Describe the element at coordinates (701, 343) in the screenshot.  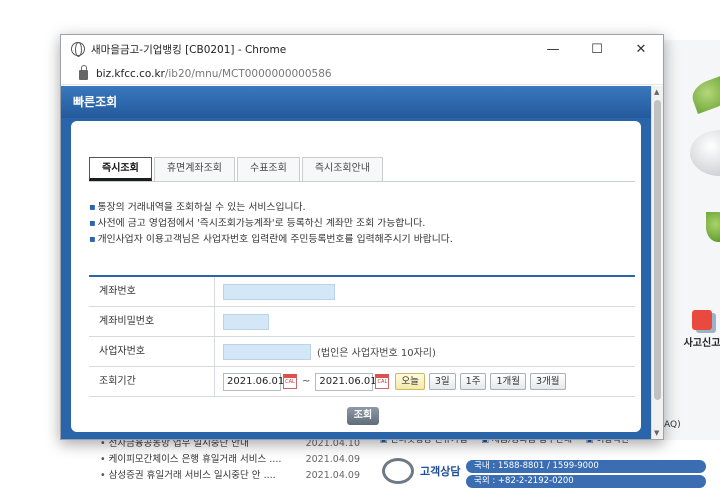
I see `accident-report-label: 사고신고` at that location.